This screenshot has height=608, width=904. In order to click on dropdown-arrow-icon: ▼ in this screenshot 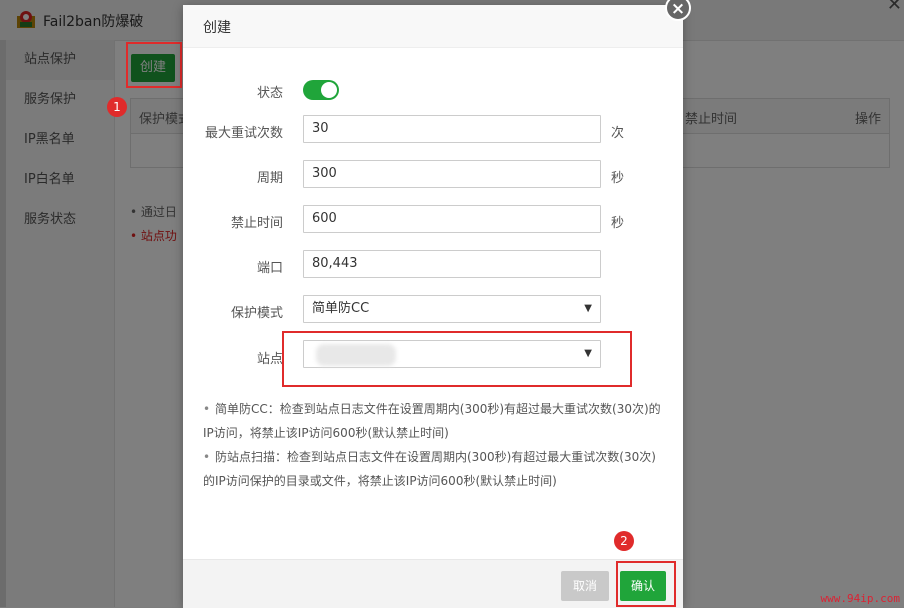, I will do `click(588, 308)`.